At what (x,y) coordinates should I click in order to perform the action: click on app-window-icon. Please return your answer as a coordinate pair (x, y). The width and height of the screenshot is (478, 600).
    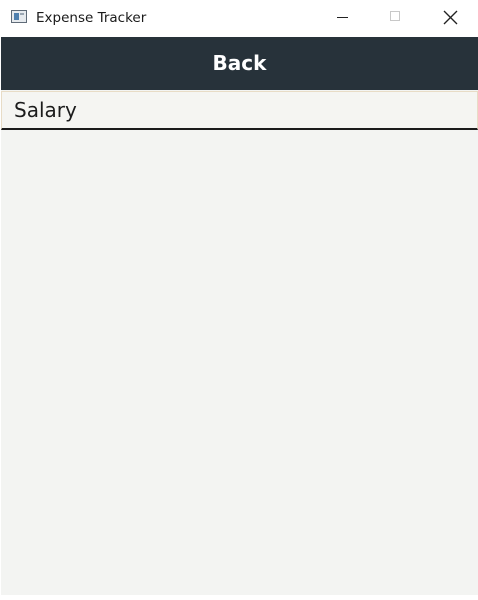
    Looking at the image, I should click on (19, 16).